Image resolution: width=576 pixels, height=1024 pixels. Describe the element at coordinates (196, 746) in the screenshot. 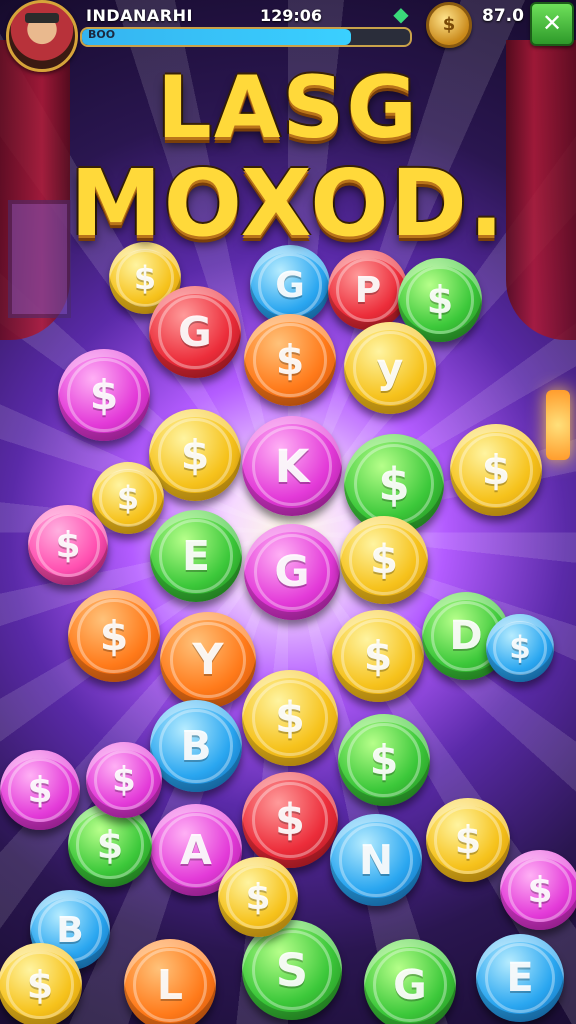

I see `coin-b: B` at that location.